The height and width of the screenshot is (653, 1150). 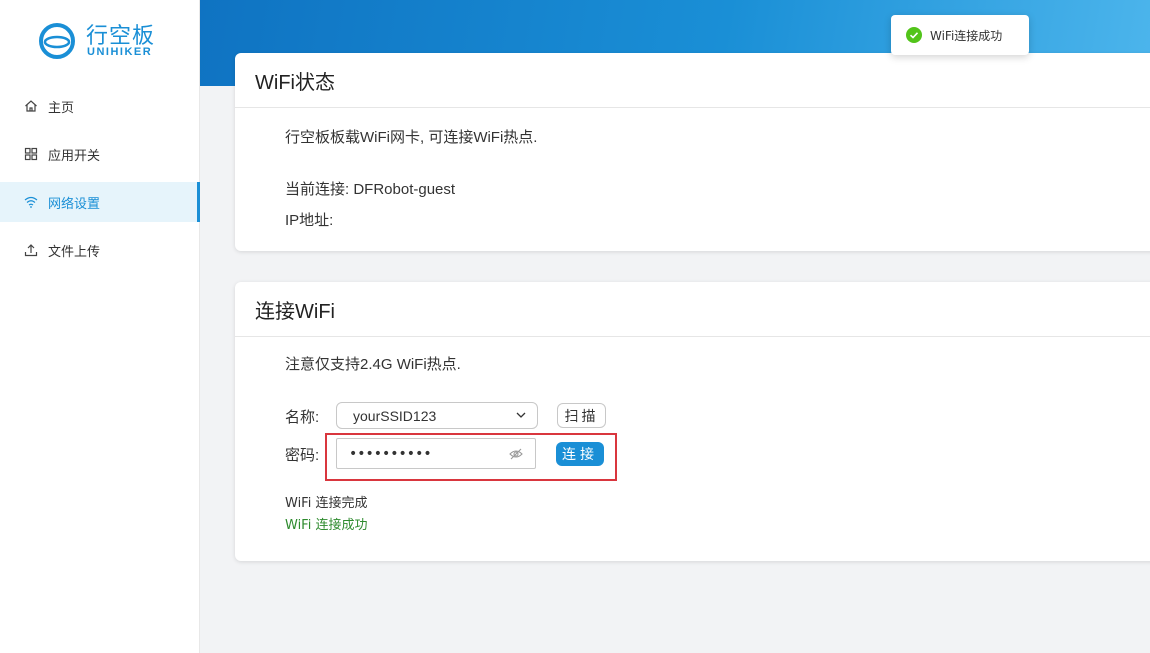 What do you see at coordinates (309, 220) in the screenshot?
I see `ip-address: IP地址:` at bounding box center [309, 220].